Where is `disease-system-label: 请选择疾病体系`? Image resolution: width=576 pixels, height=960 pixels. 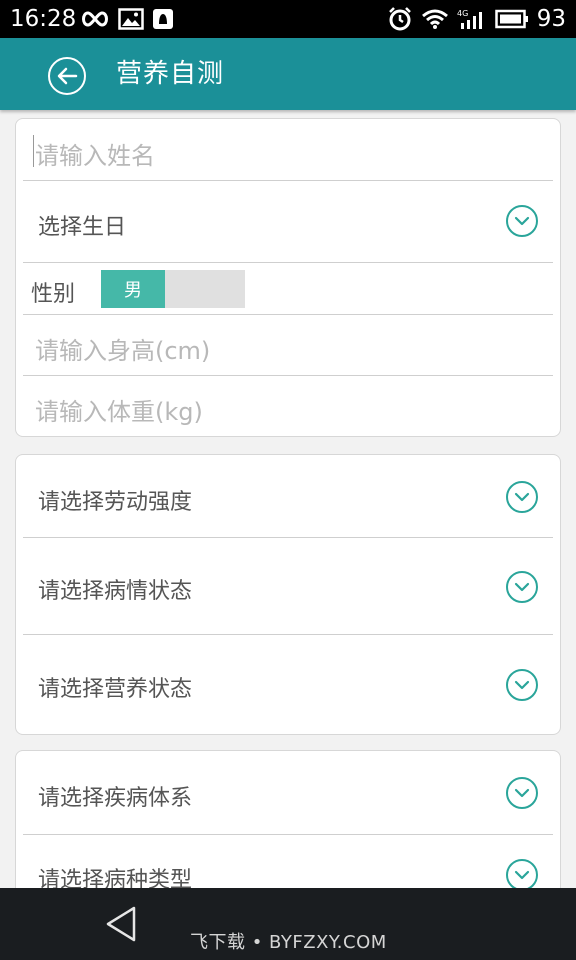 disease-system-label: 请选择疾病体系 is located at coordinates (115, 798).